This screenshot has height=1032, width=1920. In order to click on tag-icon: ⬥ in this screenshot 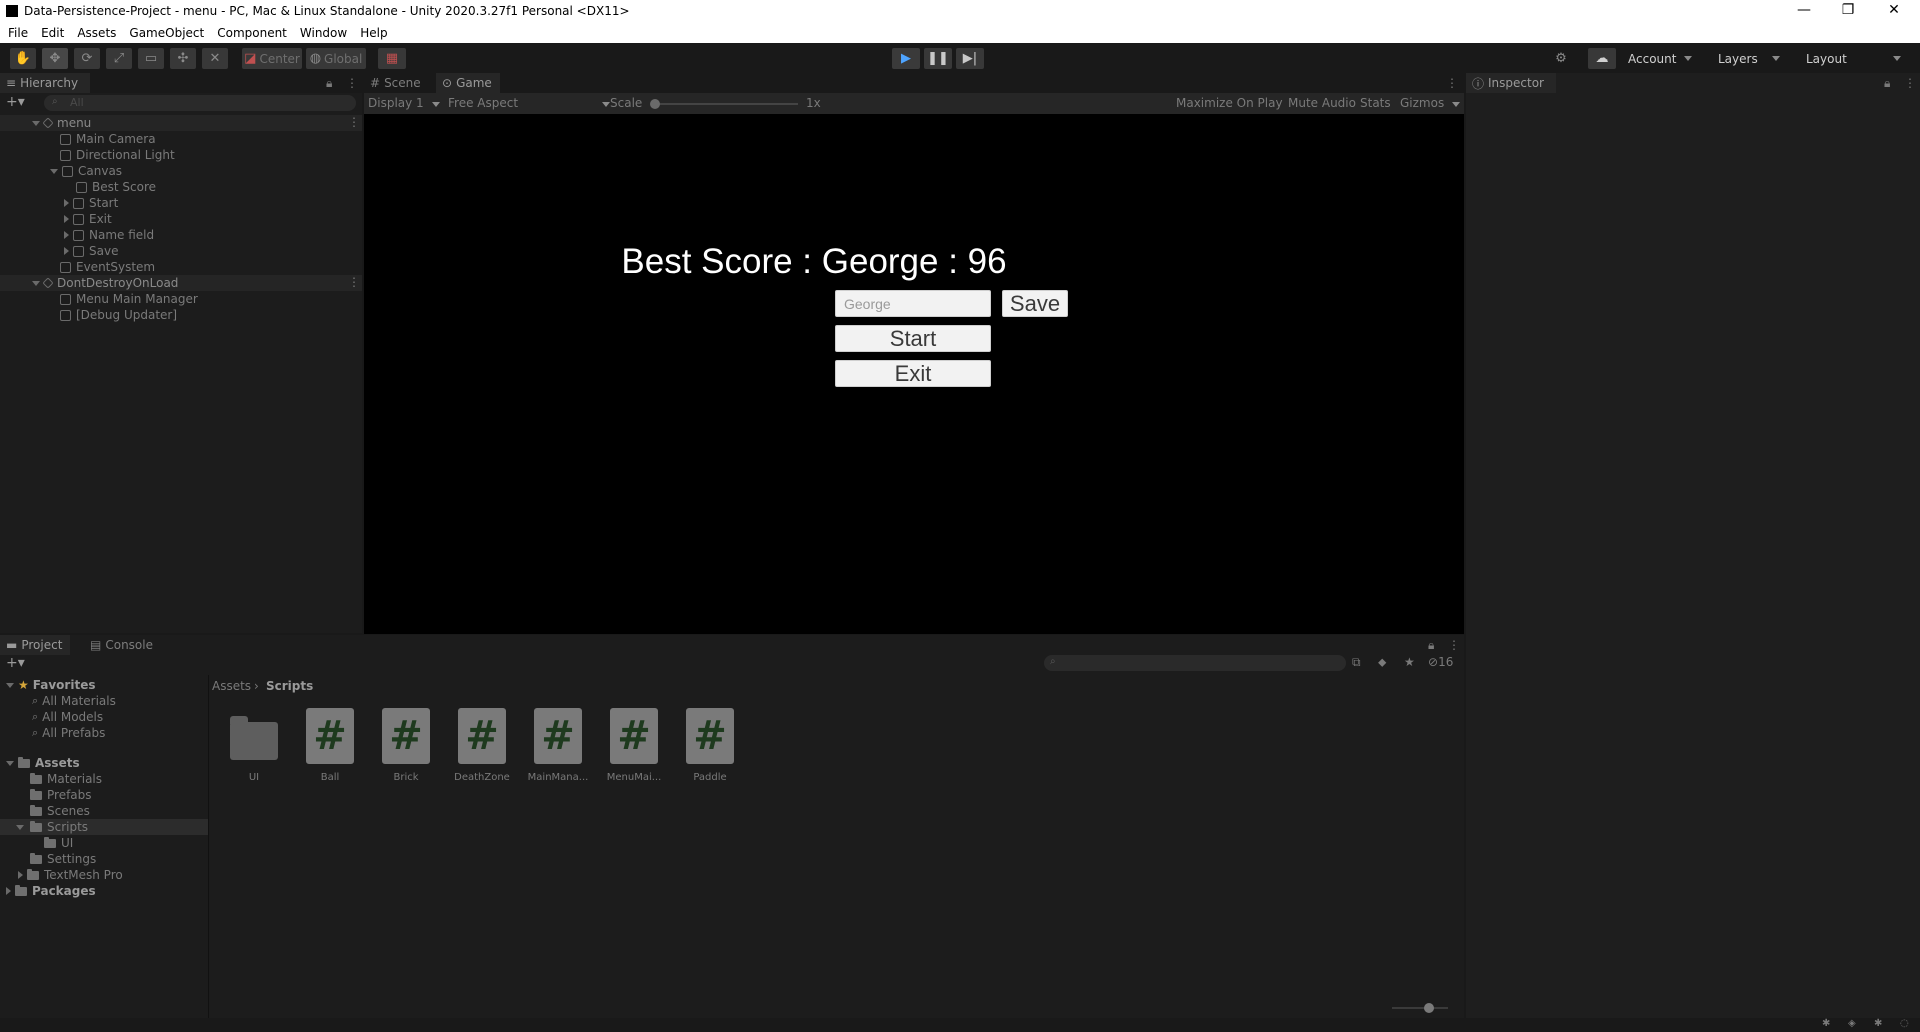, I will do `click(1382, 662)`.